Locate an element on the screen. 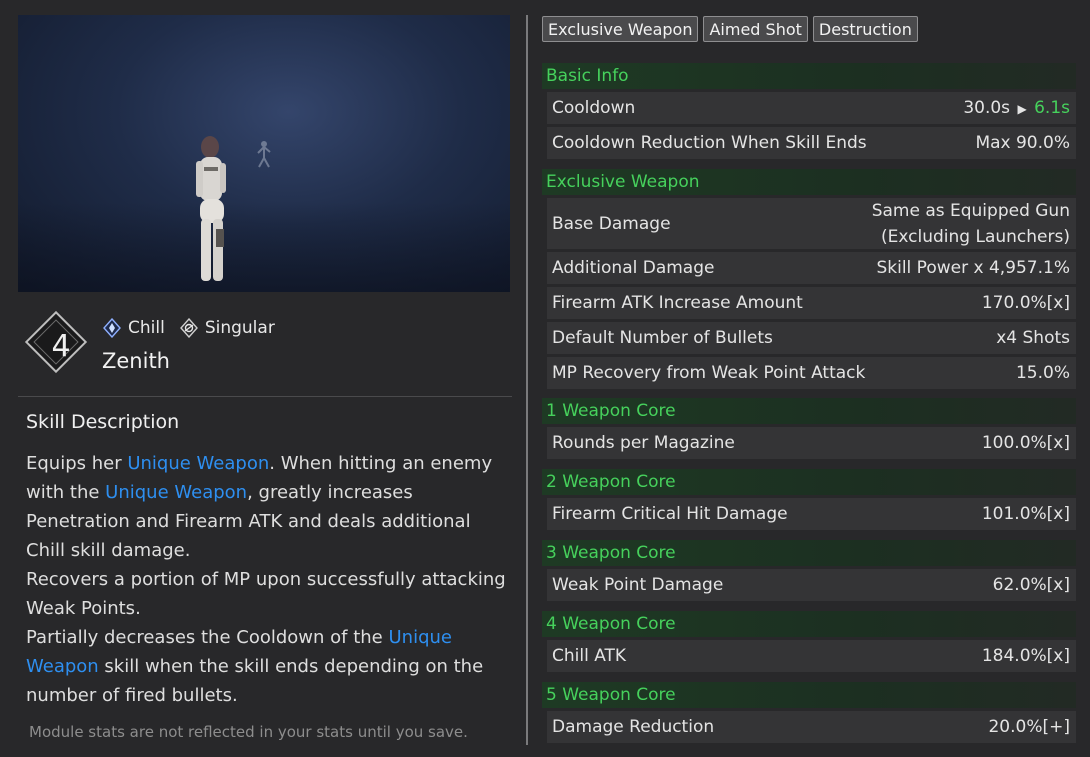 The height and width of the screenshot is (757, 1090). stat-row-firearm-atk: Firearm ATK Increase Amount 170.0%[x] is located at coordinates (811, 303).